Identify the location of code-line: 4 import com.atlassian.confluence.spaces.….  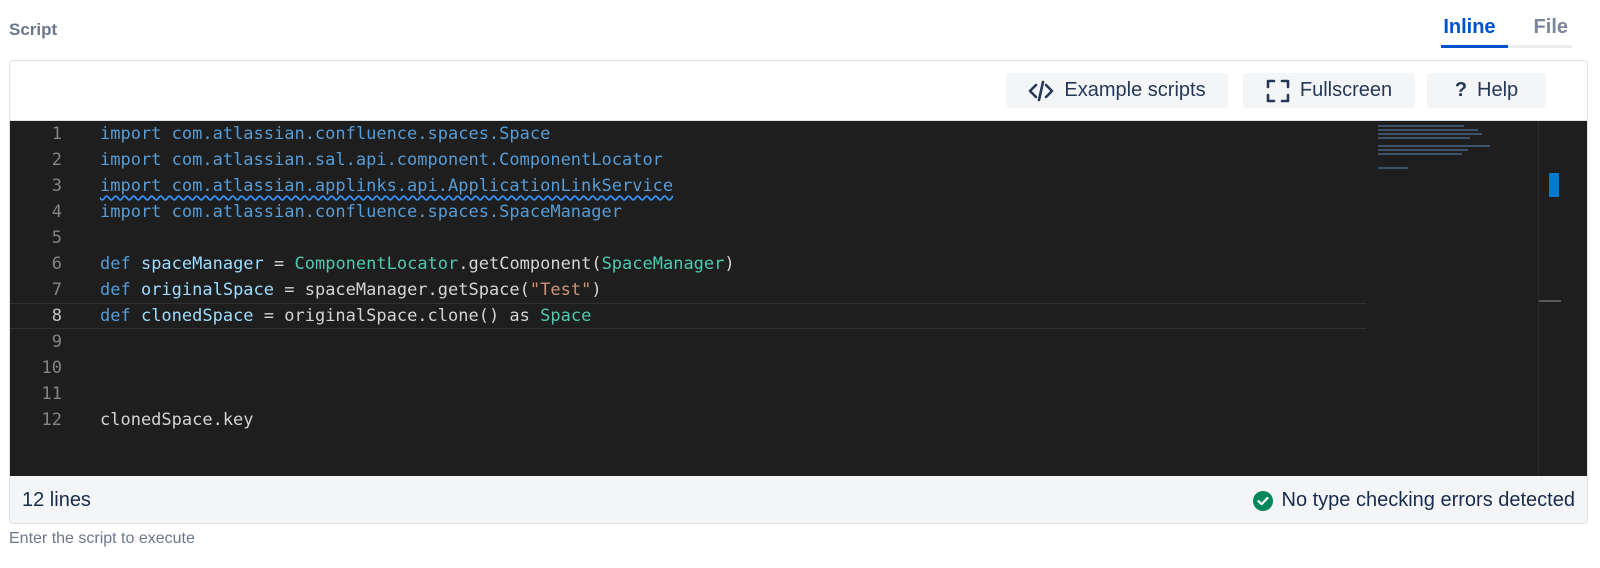
(688, 212).